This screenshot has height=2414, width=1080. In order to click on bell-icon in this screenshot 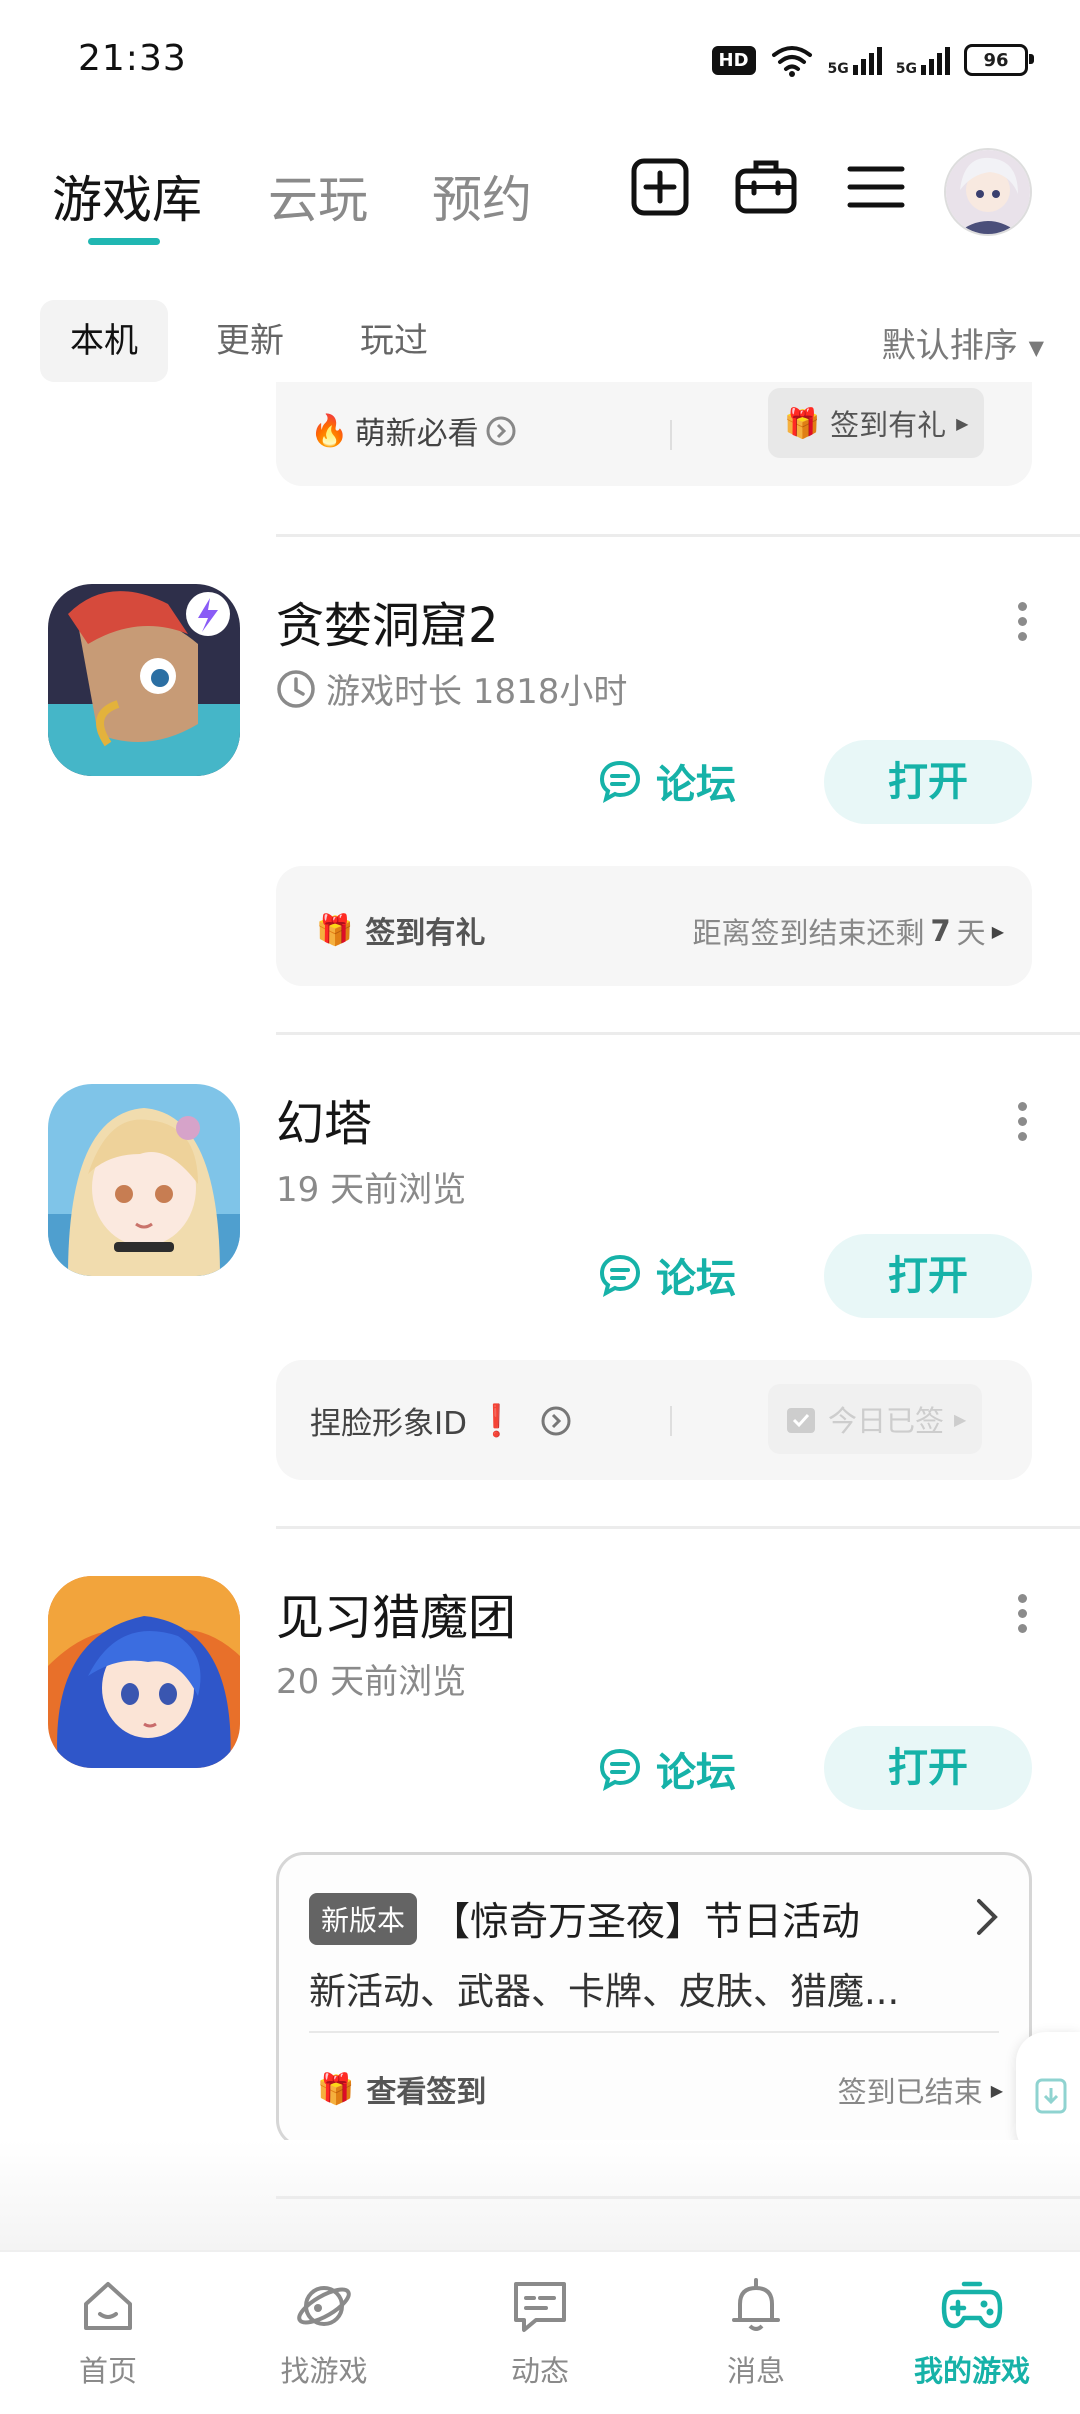, I will do `click(756, 2304)`.